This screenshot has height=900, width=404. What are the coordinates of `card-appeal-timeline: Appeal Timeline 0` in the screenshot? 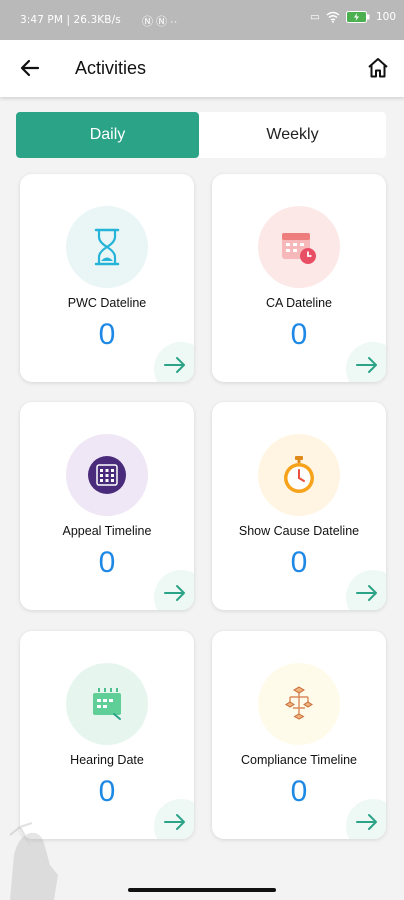 It's located at (107, 506).